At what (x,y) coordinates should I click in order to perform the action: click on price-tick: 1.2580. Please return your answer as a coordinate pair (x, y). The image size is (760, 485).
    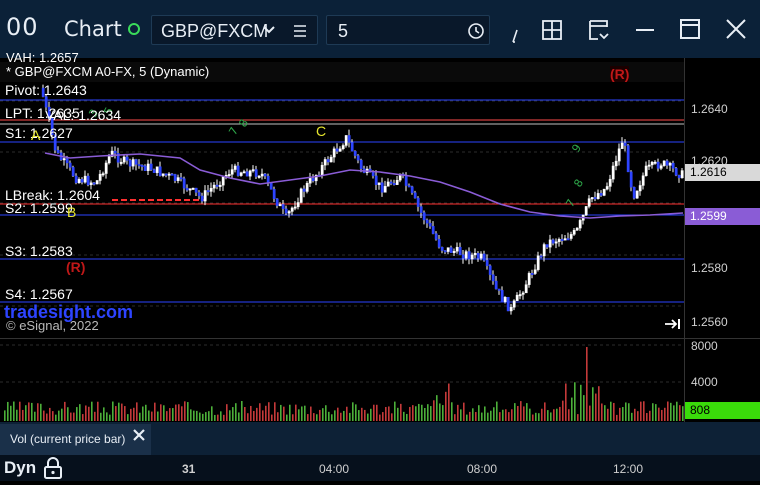
    Looking at the image, I should click on (709, 268).